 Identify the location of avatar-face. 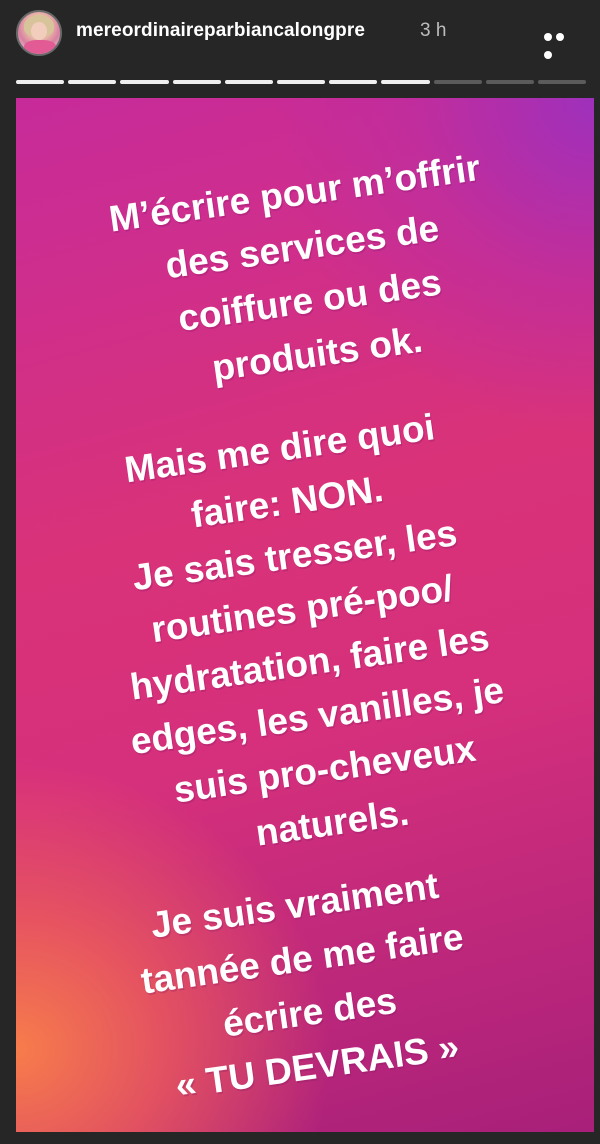
(39, 31).